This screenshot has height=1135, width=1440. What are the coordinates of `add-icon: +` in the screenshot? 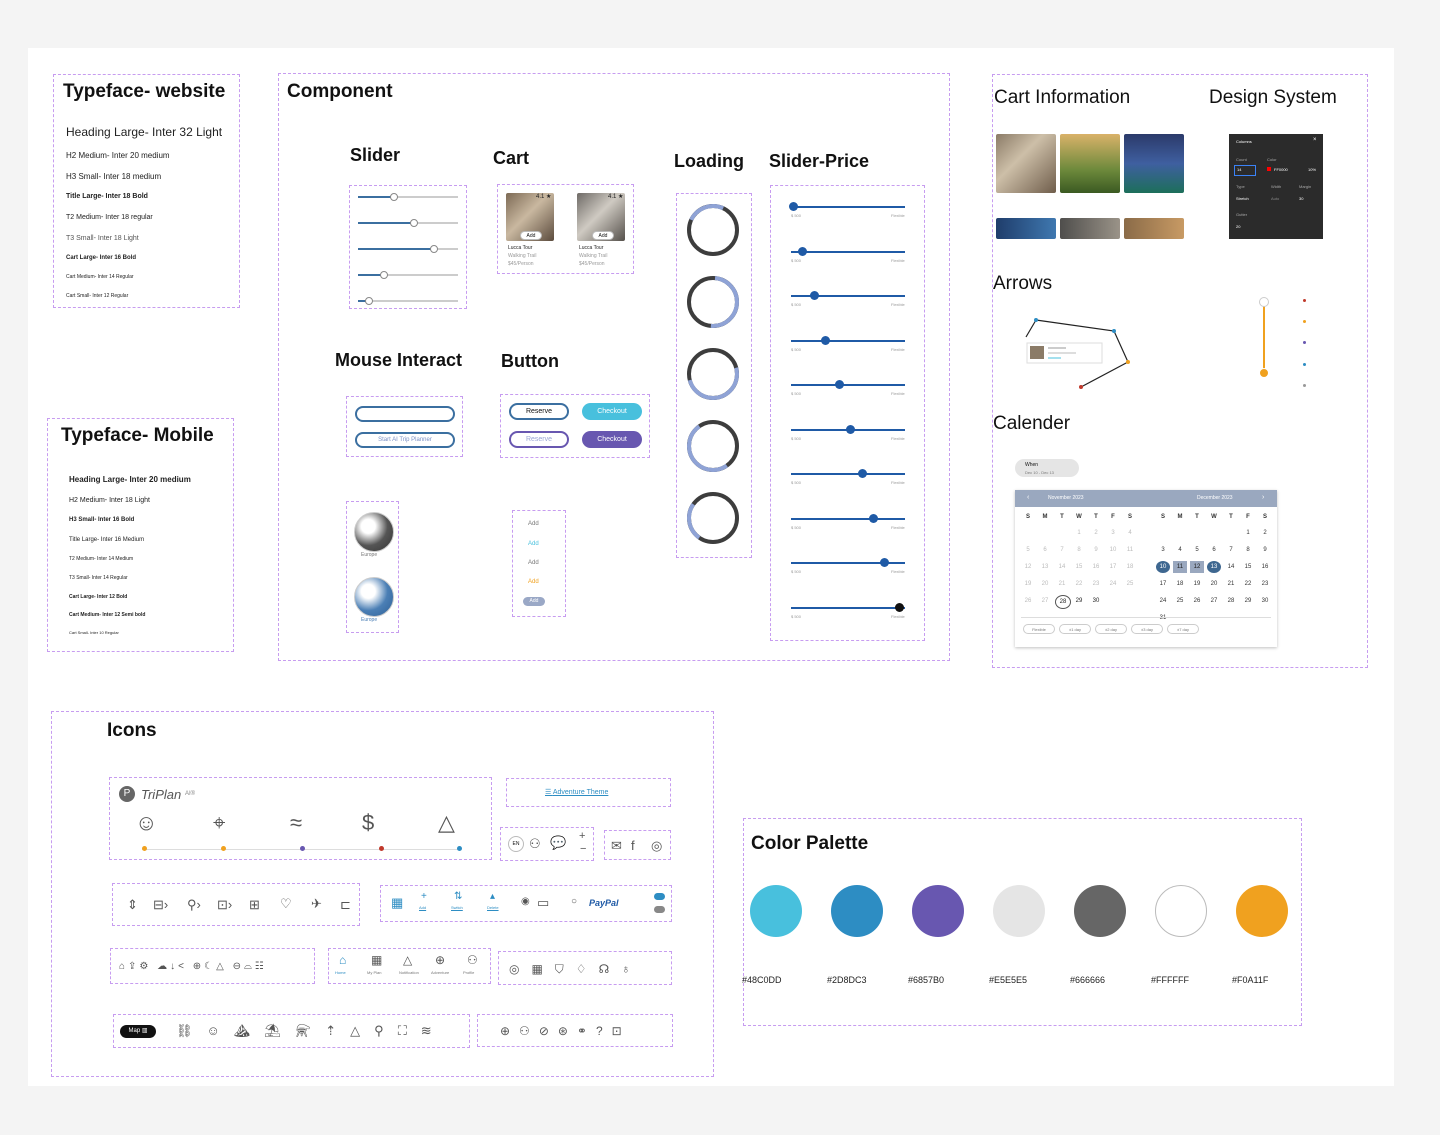 It's located at (424, 897).